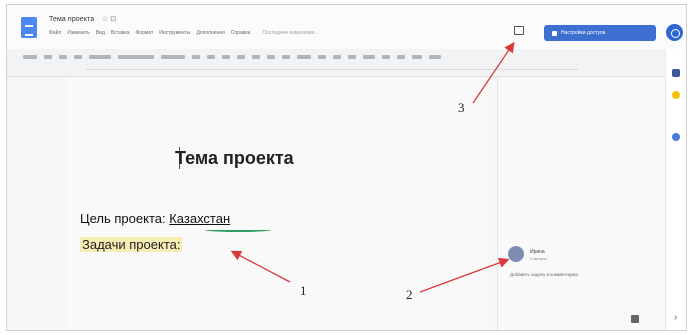  Describe the element at coordinates (109, 19) in the screenshot. I see `star-move-icons: ☆ ⊡` at that location.